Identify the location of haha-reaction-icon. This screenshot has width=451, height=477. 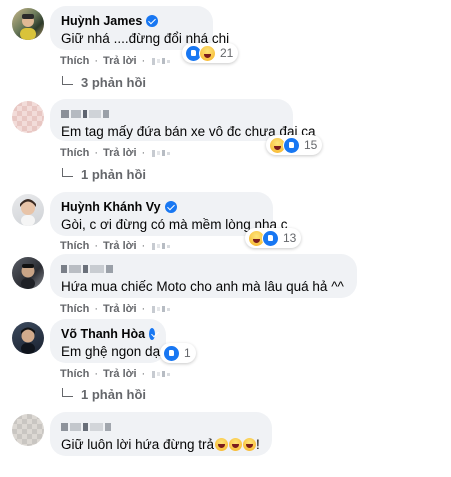
(207, 53).